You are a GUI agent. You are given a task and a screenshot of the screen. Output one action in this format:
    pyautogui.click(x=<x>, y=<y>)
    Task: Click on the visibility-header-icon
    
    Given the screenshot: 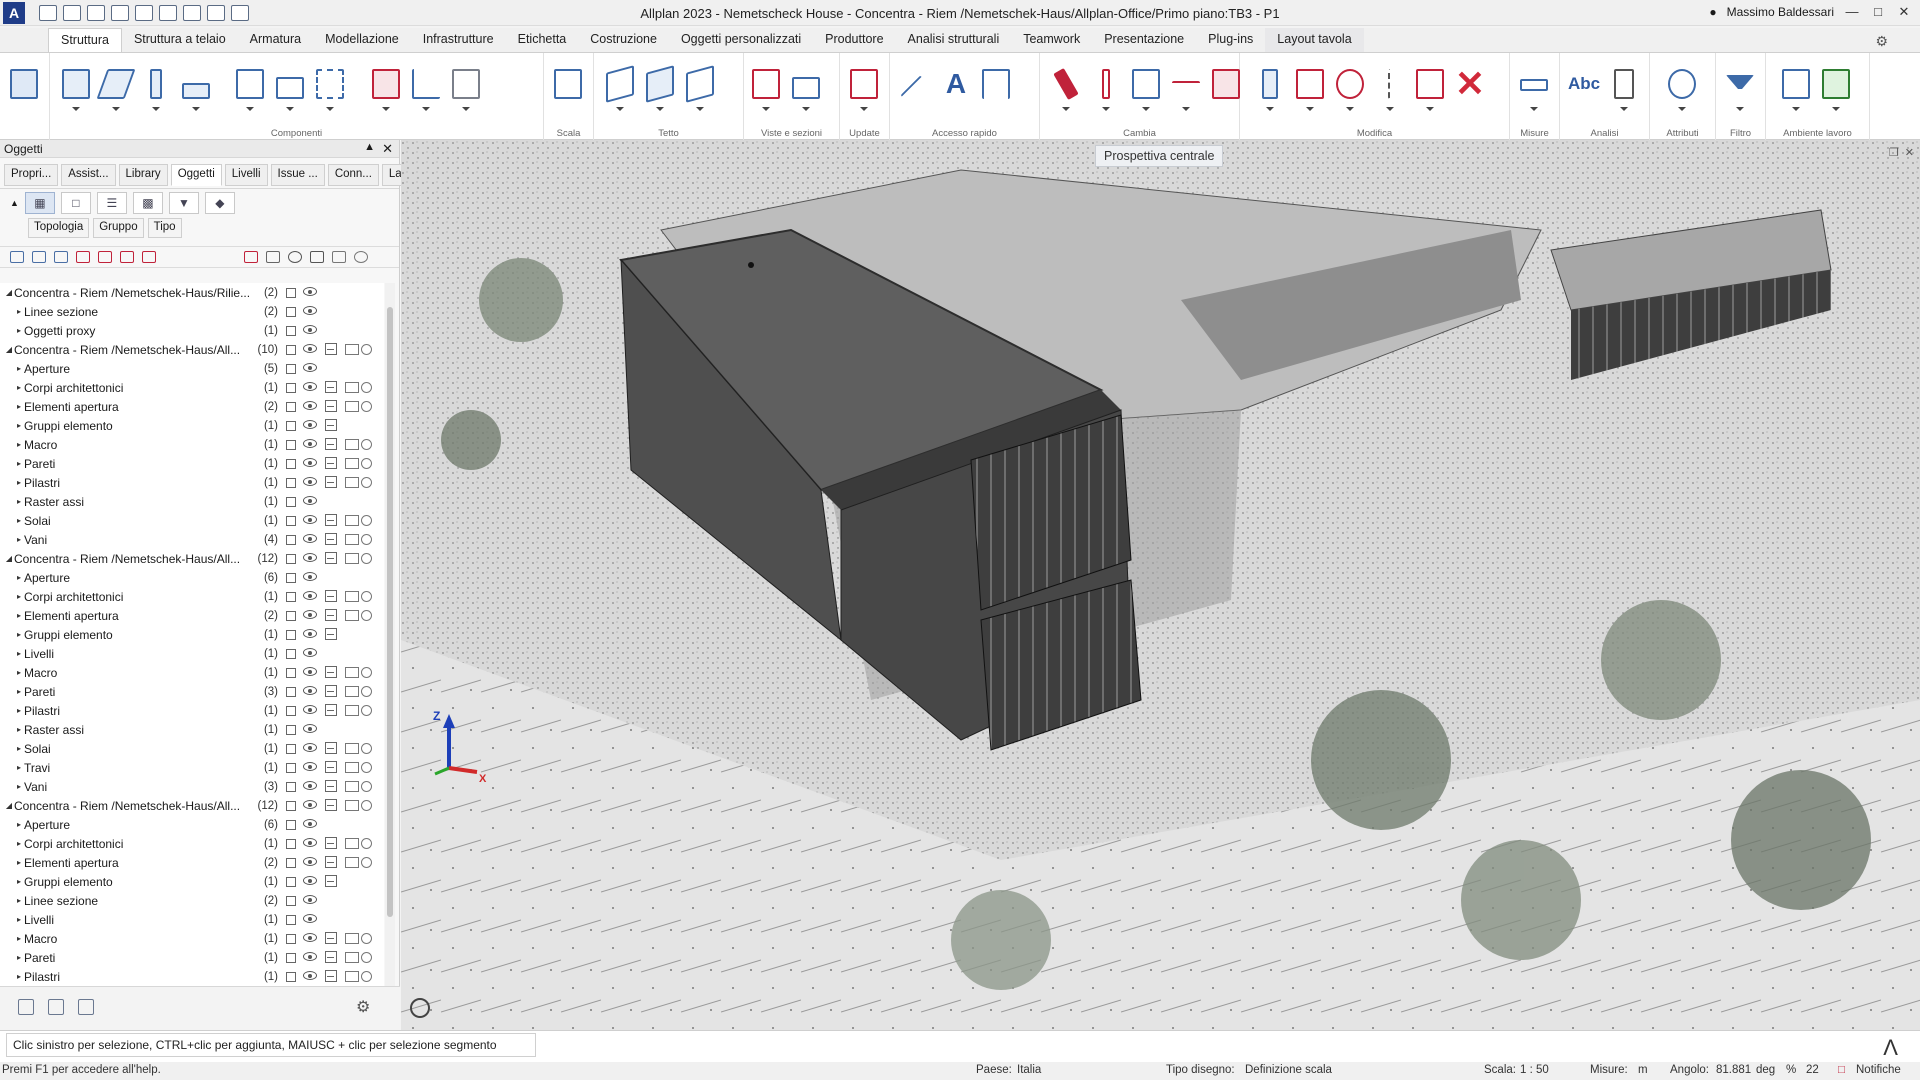 What is the action you would take?
    pyautogui.click(x=295, y=257)
    